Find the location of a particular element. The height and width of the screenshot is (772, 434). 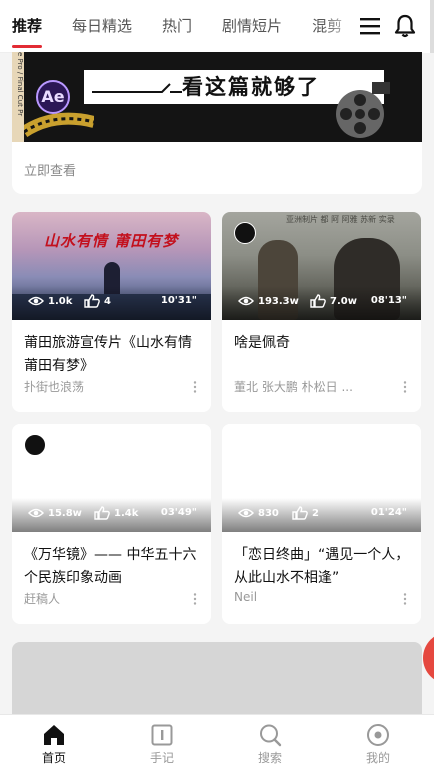

banner-image: e Pro / Final Cut Pr 看这篇就够了 Ae is located at coordinates (217, 97).